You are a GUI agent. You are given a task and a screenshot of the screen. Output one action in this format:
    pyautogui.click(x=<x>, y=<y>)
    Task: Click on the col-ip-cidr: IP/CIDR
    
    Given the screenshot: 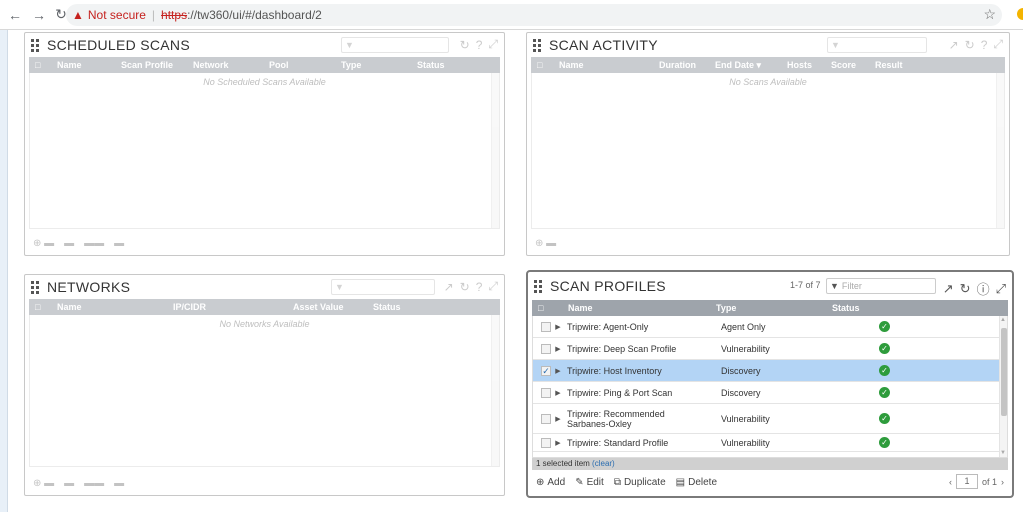 What is the action you would take?
    pyautogui.click(x=227, y=307)
    